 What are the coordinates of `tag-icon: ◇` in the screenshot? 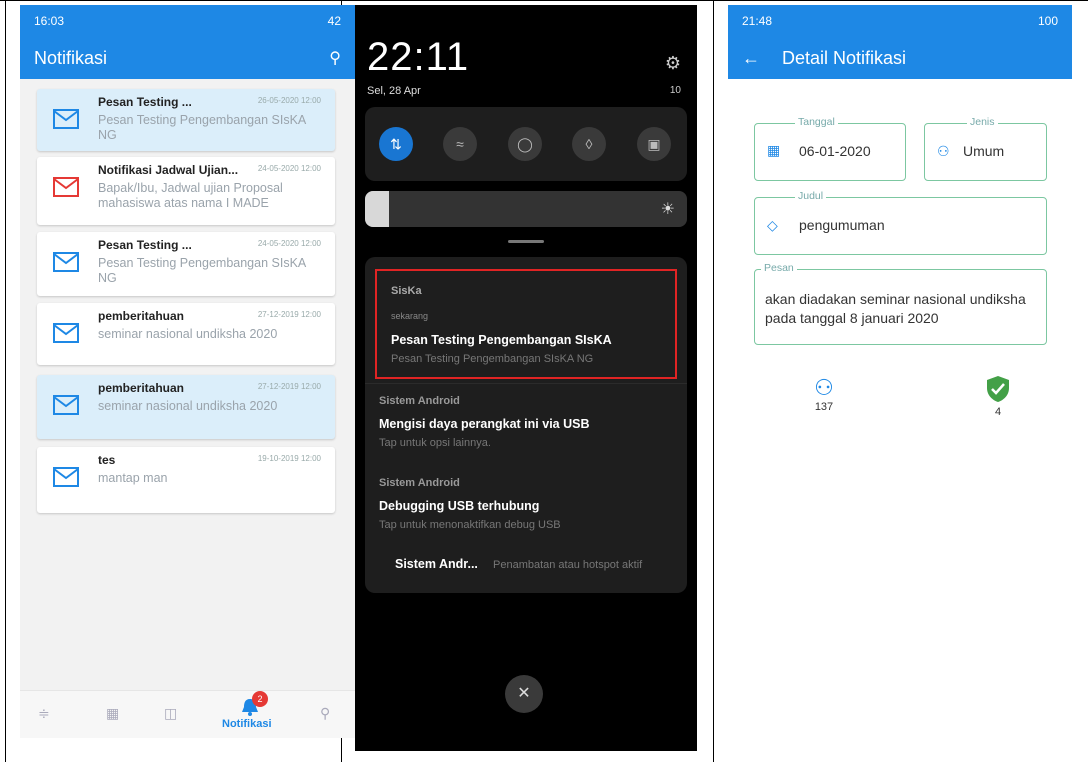 It's located at (772, 225).